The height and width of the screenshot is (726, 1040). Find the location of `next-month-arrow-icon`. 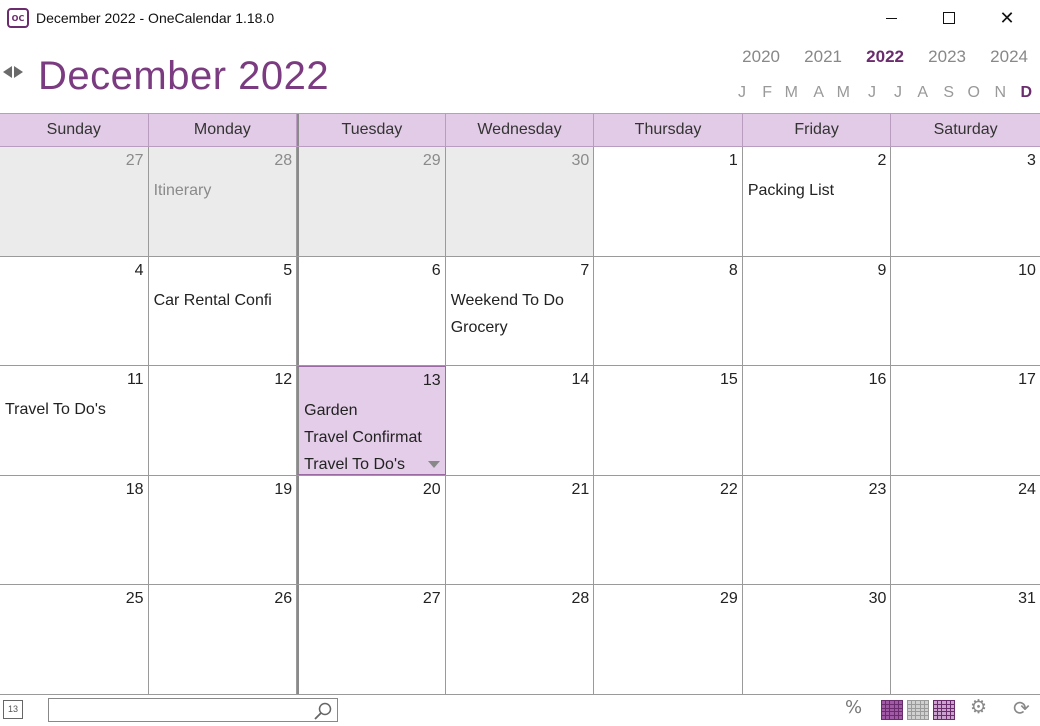

next-month-arrow-icon is located at coordinates (18, 72).